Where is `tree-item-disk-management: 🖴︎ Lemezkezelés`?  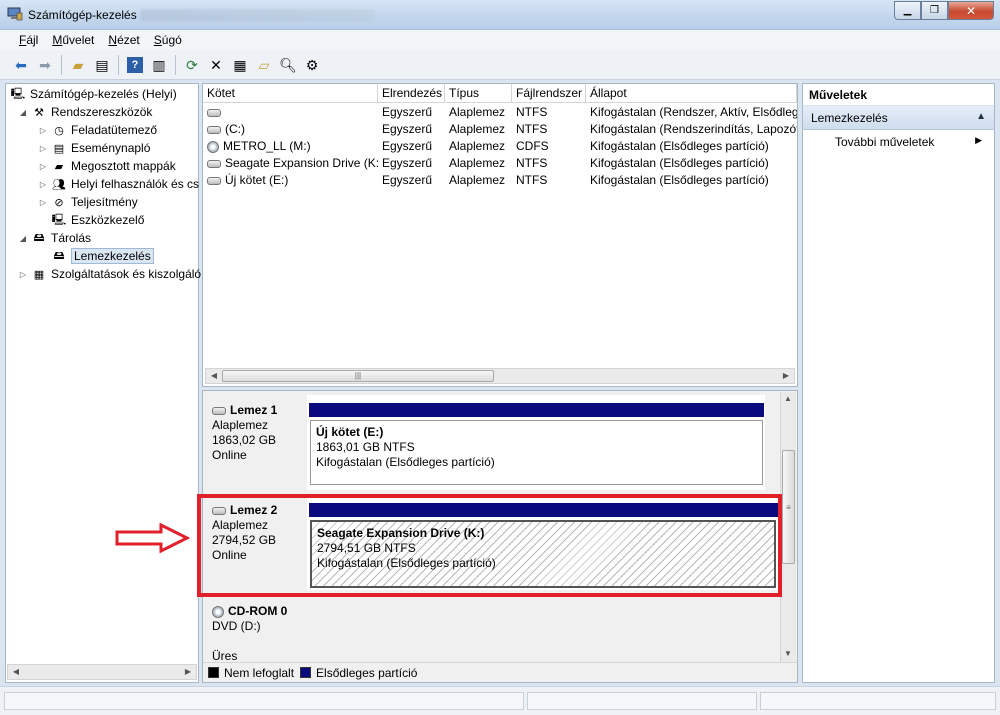 tree-item-disk-management: 🖴︎ Lemezkezelés is located at coordinates (102, 256).